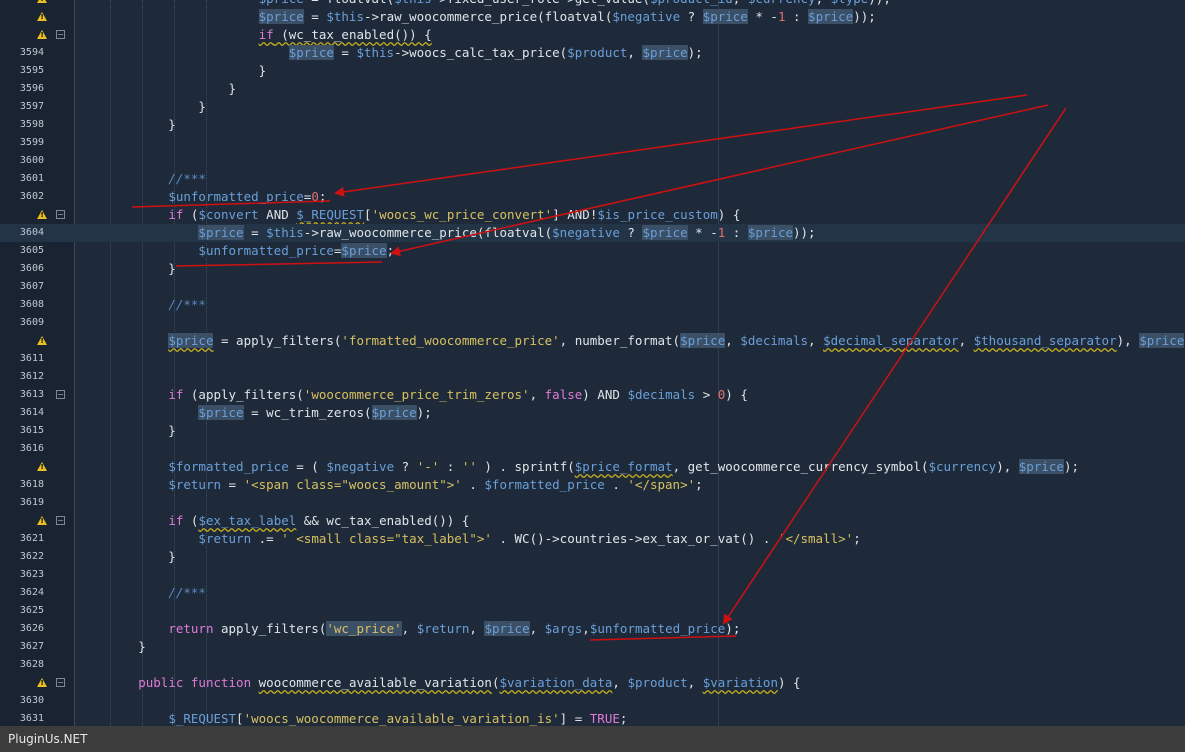 This screenshot has height=752, width=1185. What do you see at coordinates (592, 35) in the screenshot?
I see `code-line: − if (wc_tax_enabled()) {` at bounding box center [592, 35].